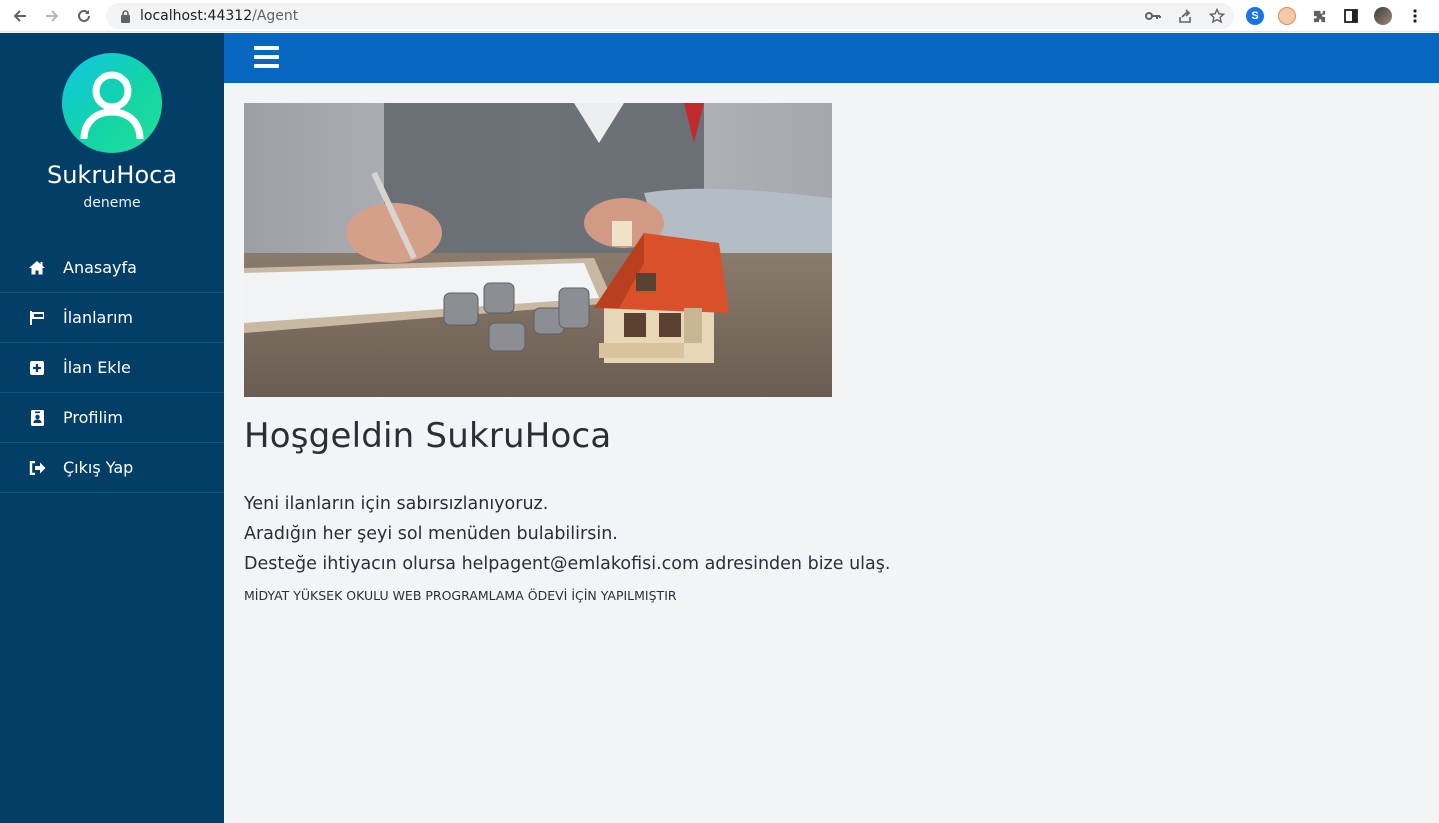 The height and width of the screenshot is (823, 1439). I want to click on sidebar-item-label: Profilim, so click(93, 417).